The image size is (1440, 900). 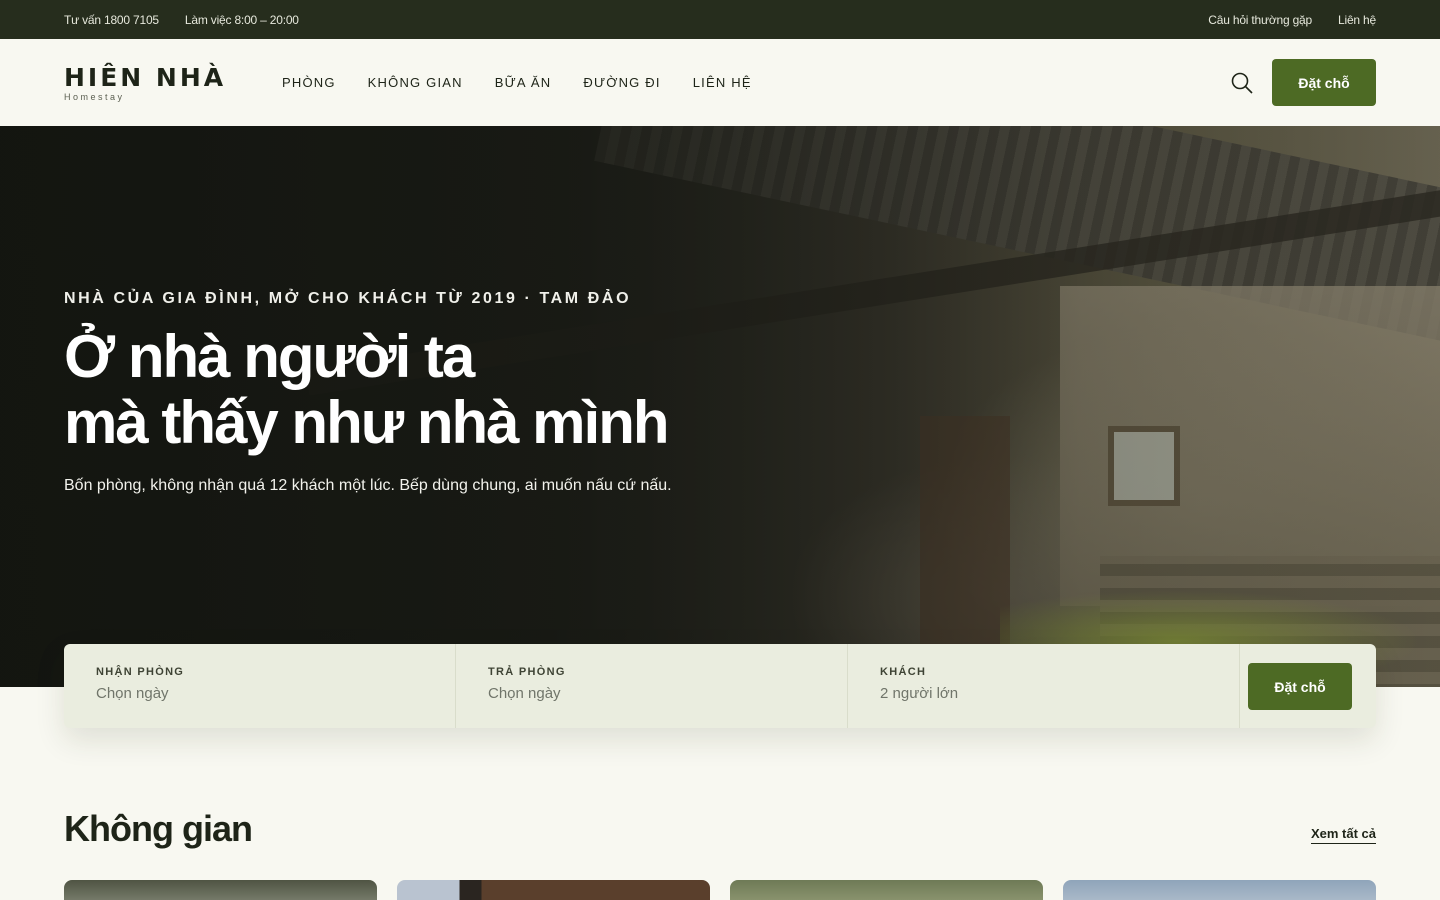 What do you see at coordinates (527, 672) in the screenshot?
I see `checkout-label: TRẢ PHÒNG` at bounding box center [527, 672].